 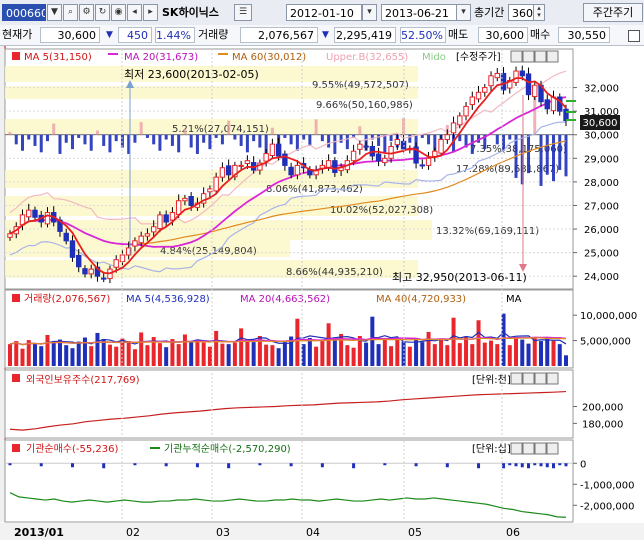 What do you see at coordinates (601, 277) in the screenshot?
I see `price-tick-label: 24,000` at bounding box center [601, 277].